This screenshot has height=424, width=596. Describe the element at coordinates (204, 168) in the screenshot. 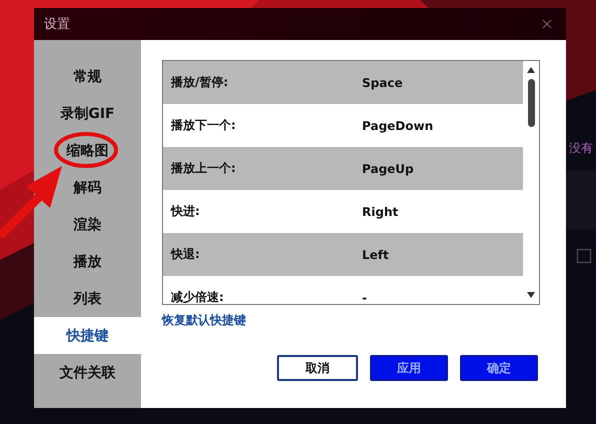

I see `action-label: 播放上一个:` at that location.